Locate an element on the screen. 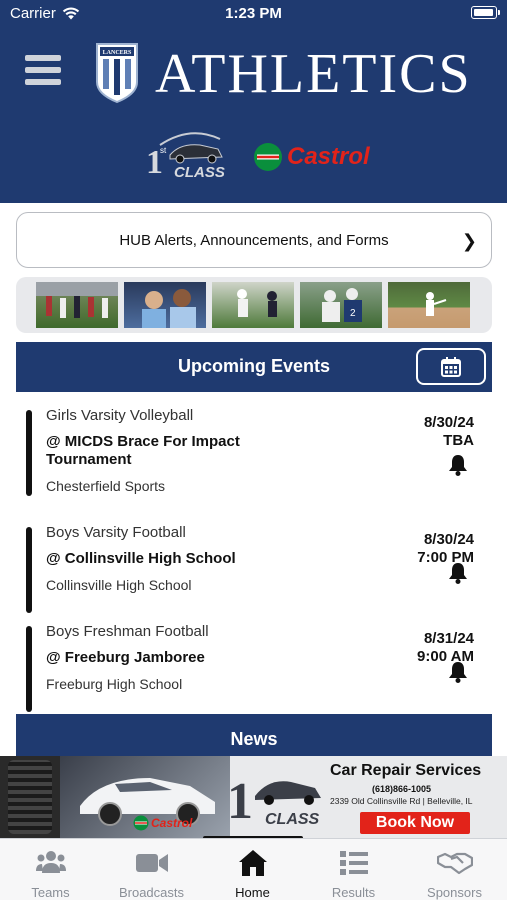  first-class-ad-logo: 1 CLASS is located at coordinates (274, 801).